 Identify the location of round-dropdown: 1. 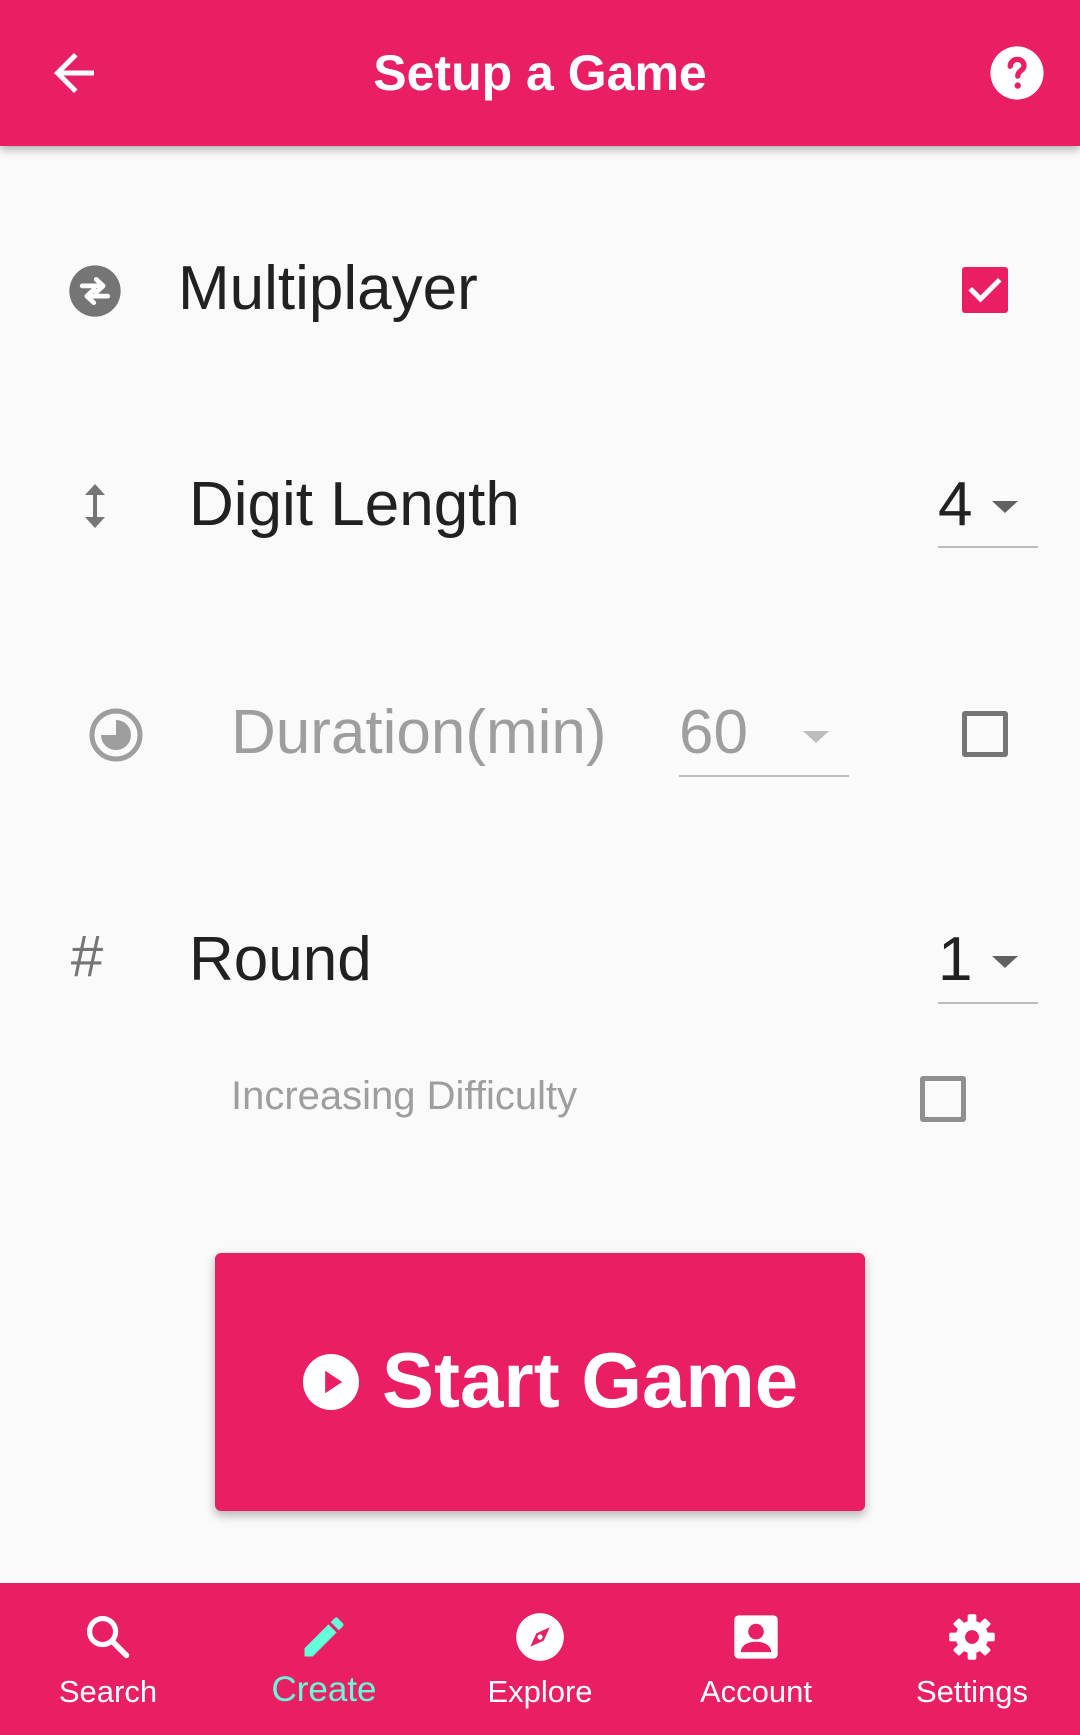
(988, 966).